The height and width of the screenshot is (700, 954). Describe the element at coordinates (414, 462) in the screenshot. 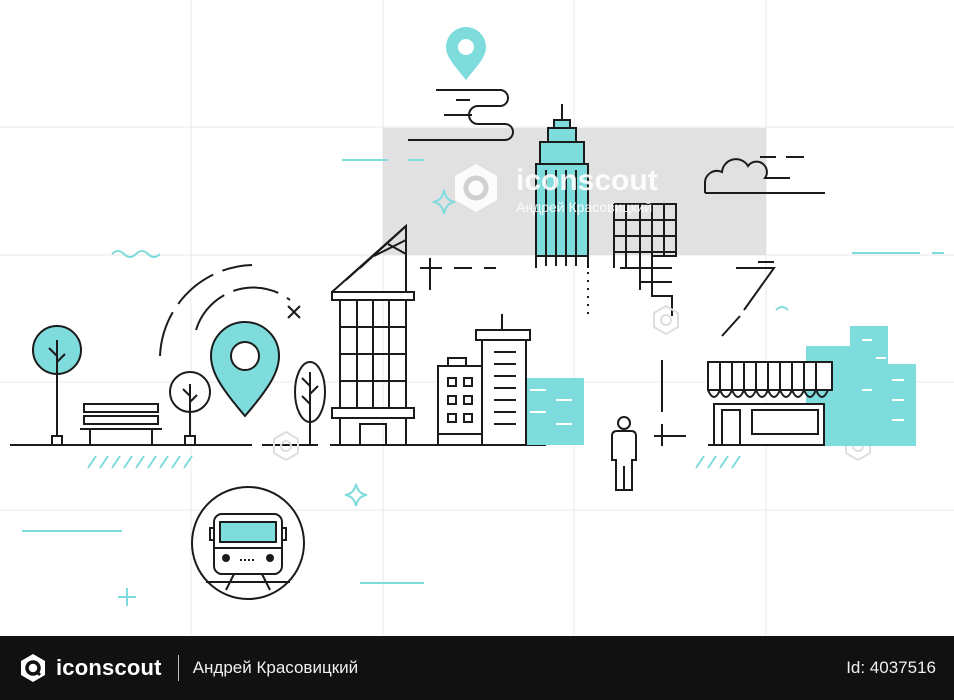

I see `ground-hatch` at that location.